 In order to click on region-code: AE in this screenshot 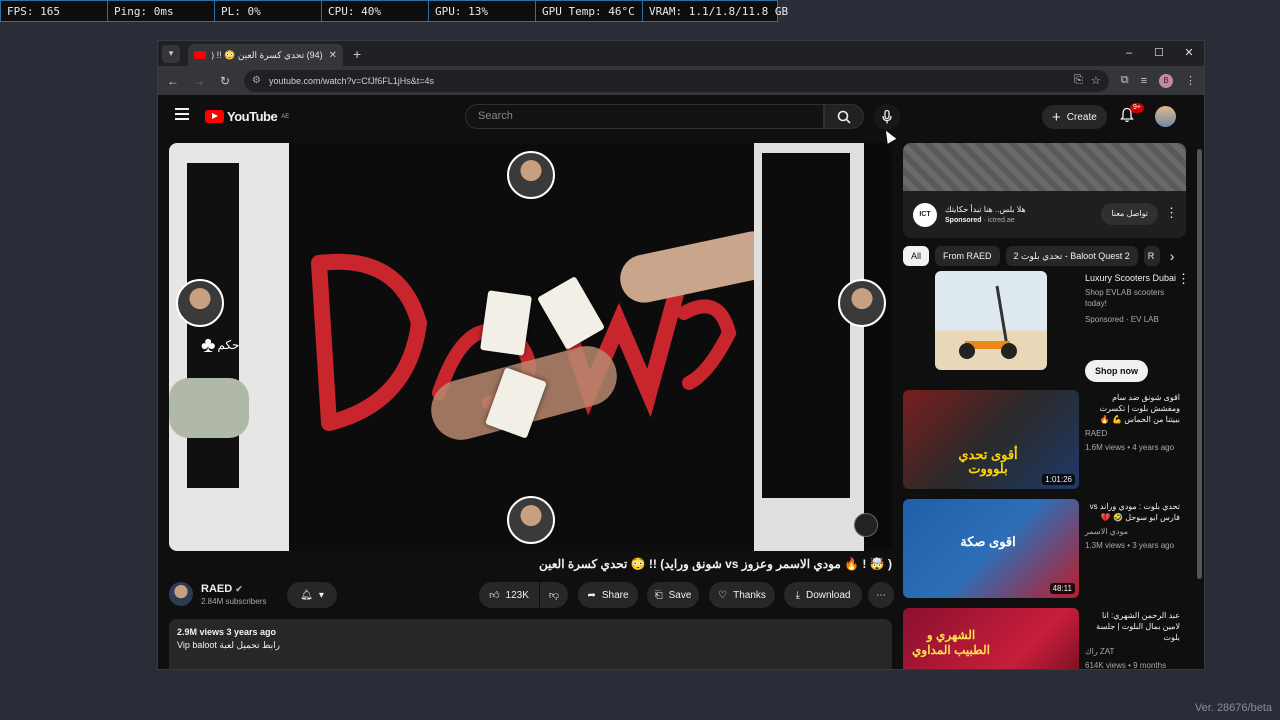, I will do `click(285, 116)`.